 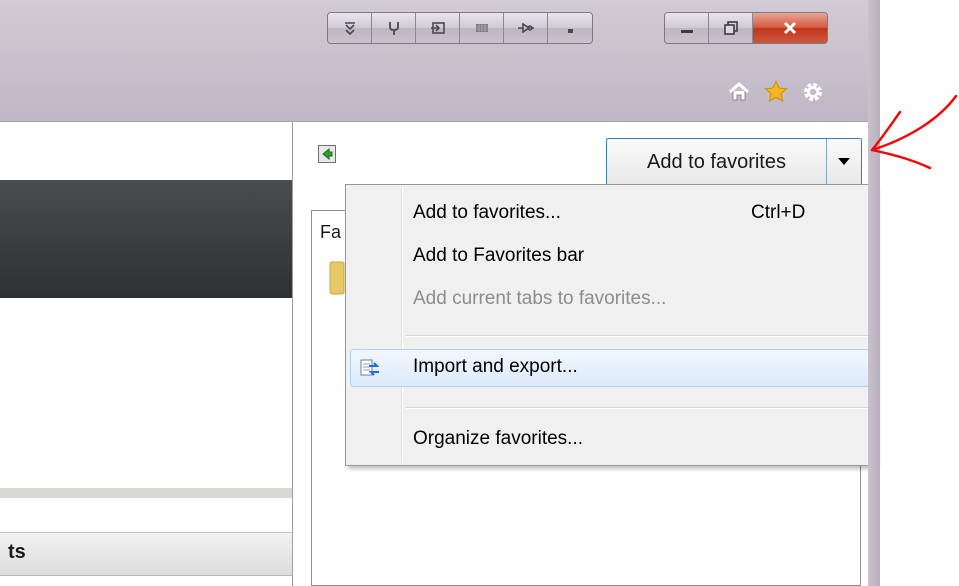 I want to click on page-divider, so click(x=146, y=493).